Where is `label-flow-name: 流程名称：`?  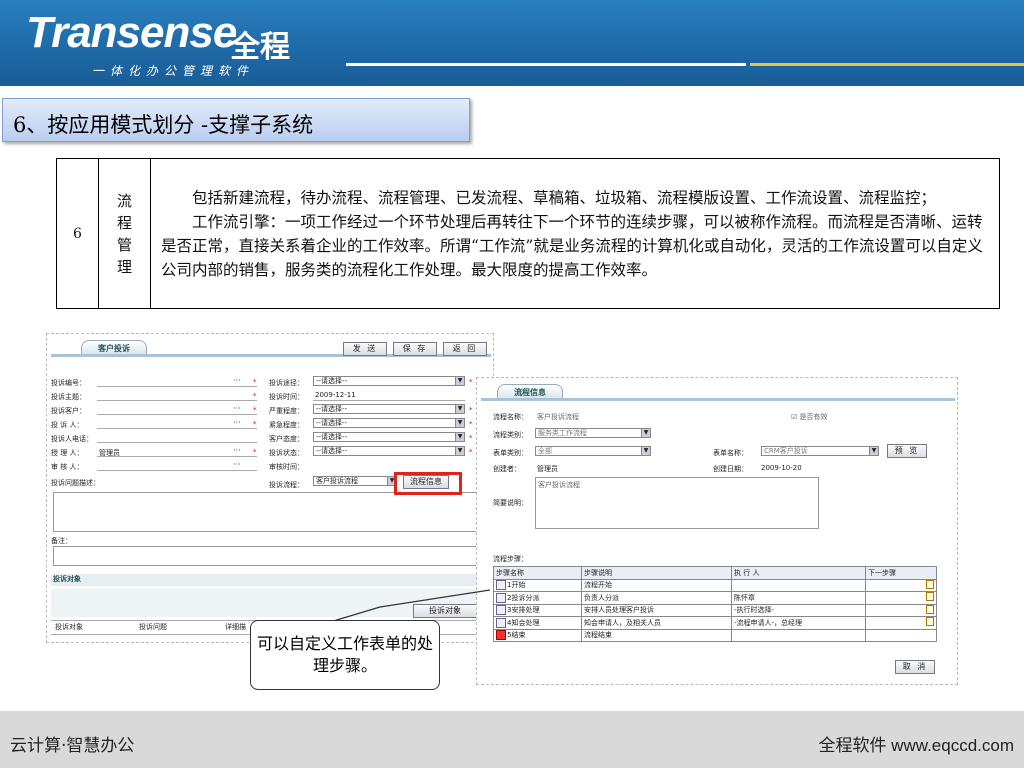 label-flow-name: 流程名称： is located at coordinates (510, 417).